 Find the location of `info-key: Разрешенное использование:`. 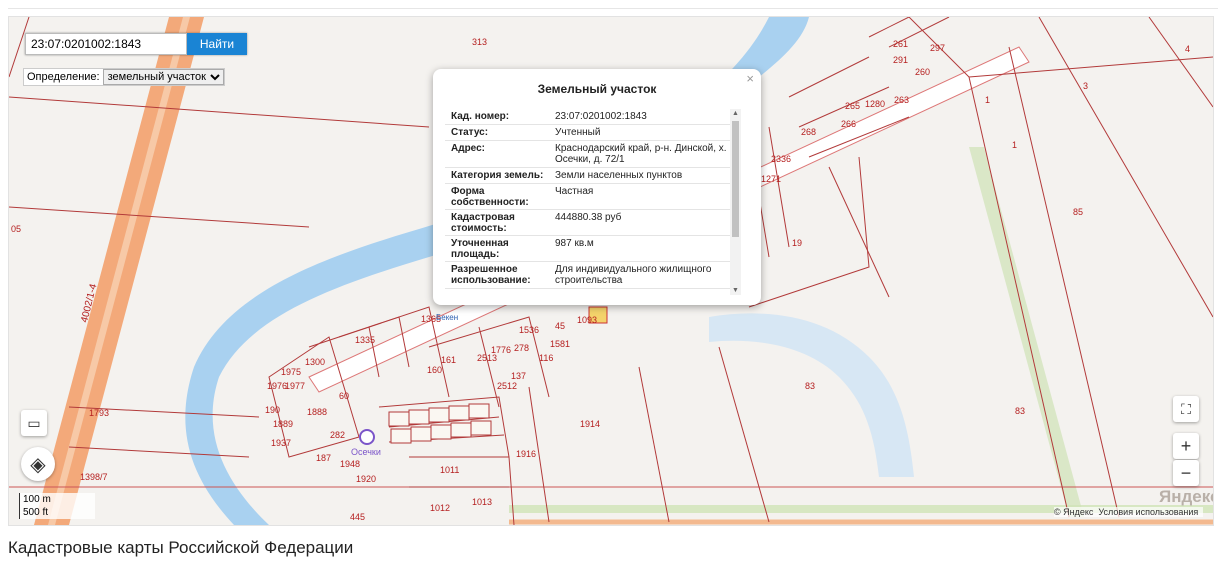

info-key: Разрешенное использование: is located at coordinates (491, 275).